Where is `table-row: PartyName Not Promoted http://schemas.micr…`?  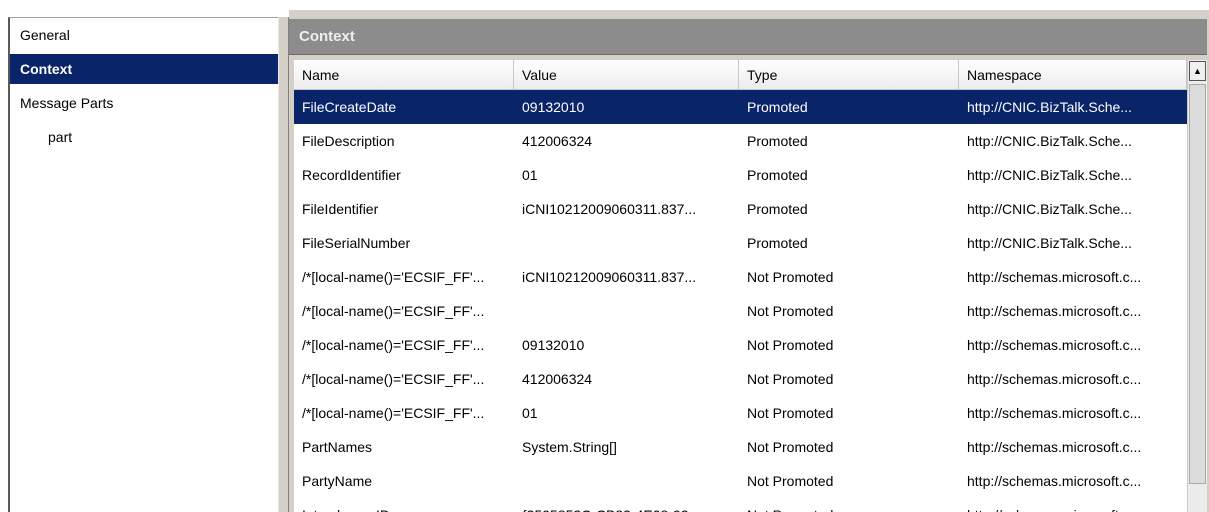
table-row: PartyName Not Promoted http://schemas.micr… is located at coordinates (740, 481).